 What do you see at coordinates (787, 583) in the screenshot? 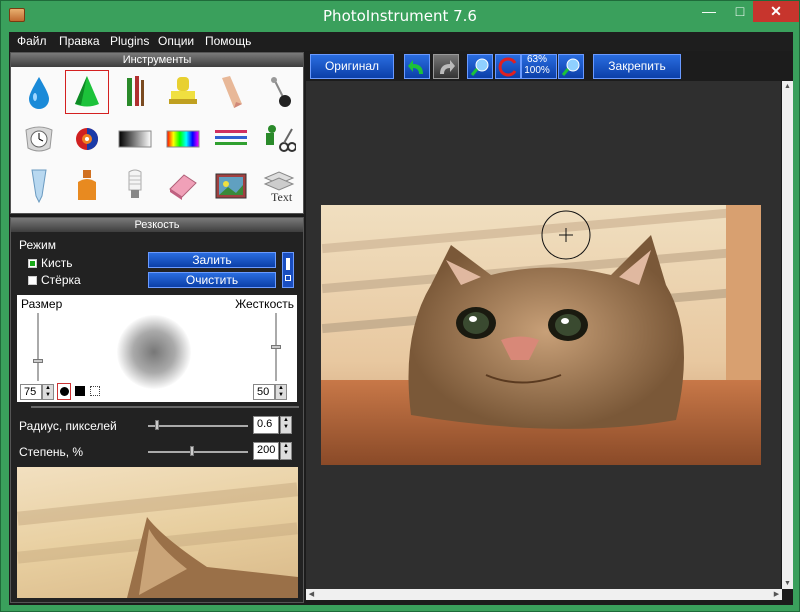
I see `scroll-down-icon: ▼` at bounding box center [787, 583].